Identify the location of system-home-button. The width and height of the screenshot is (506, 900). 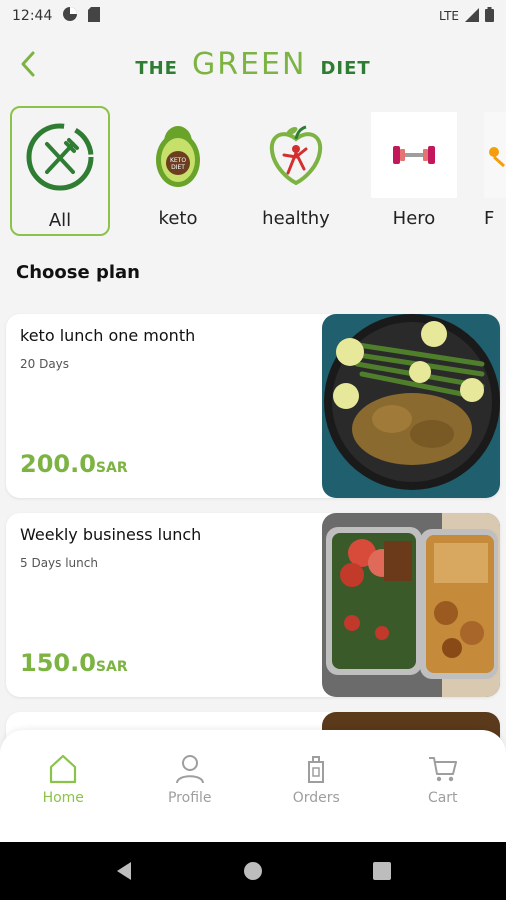
(253, 871).